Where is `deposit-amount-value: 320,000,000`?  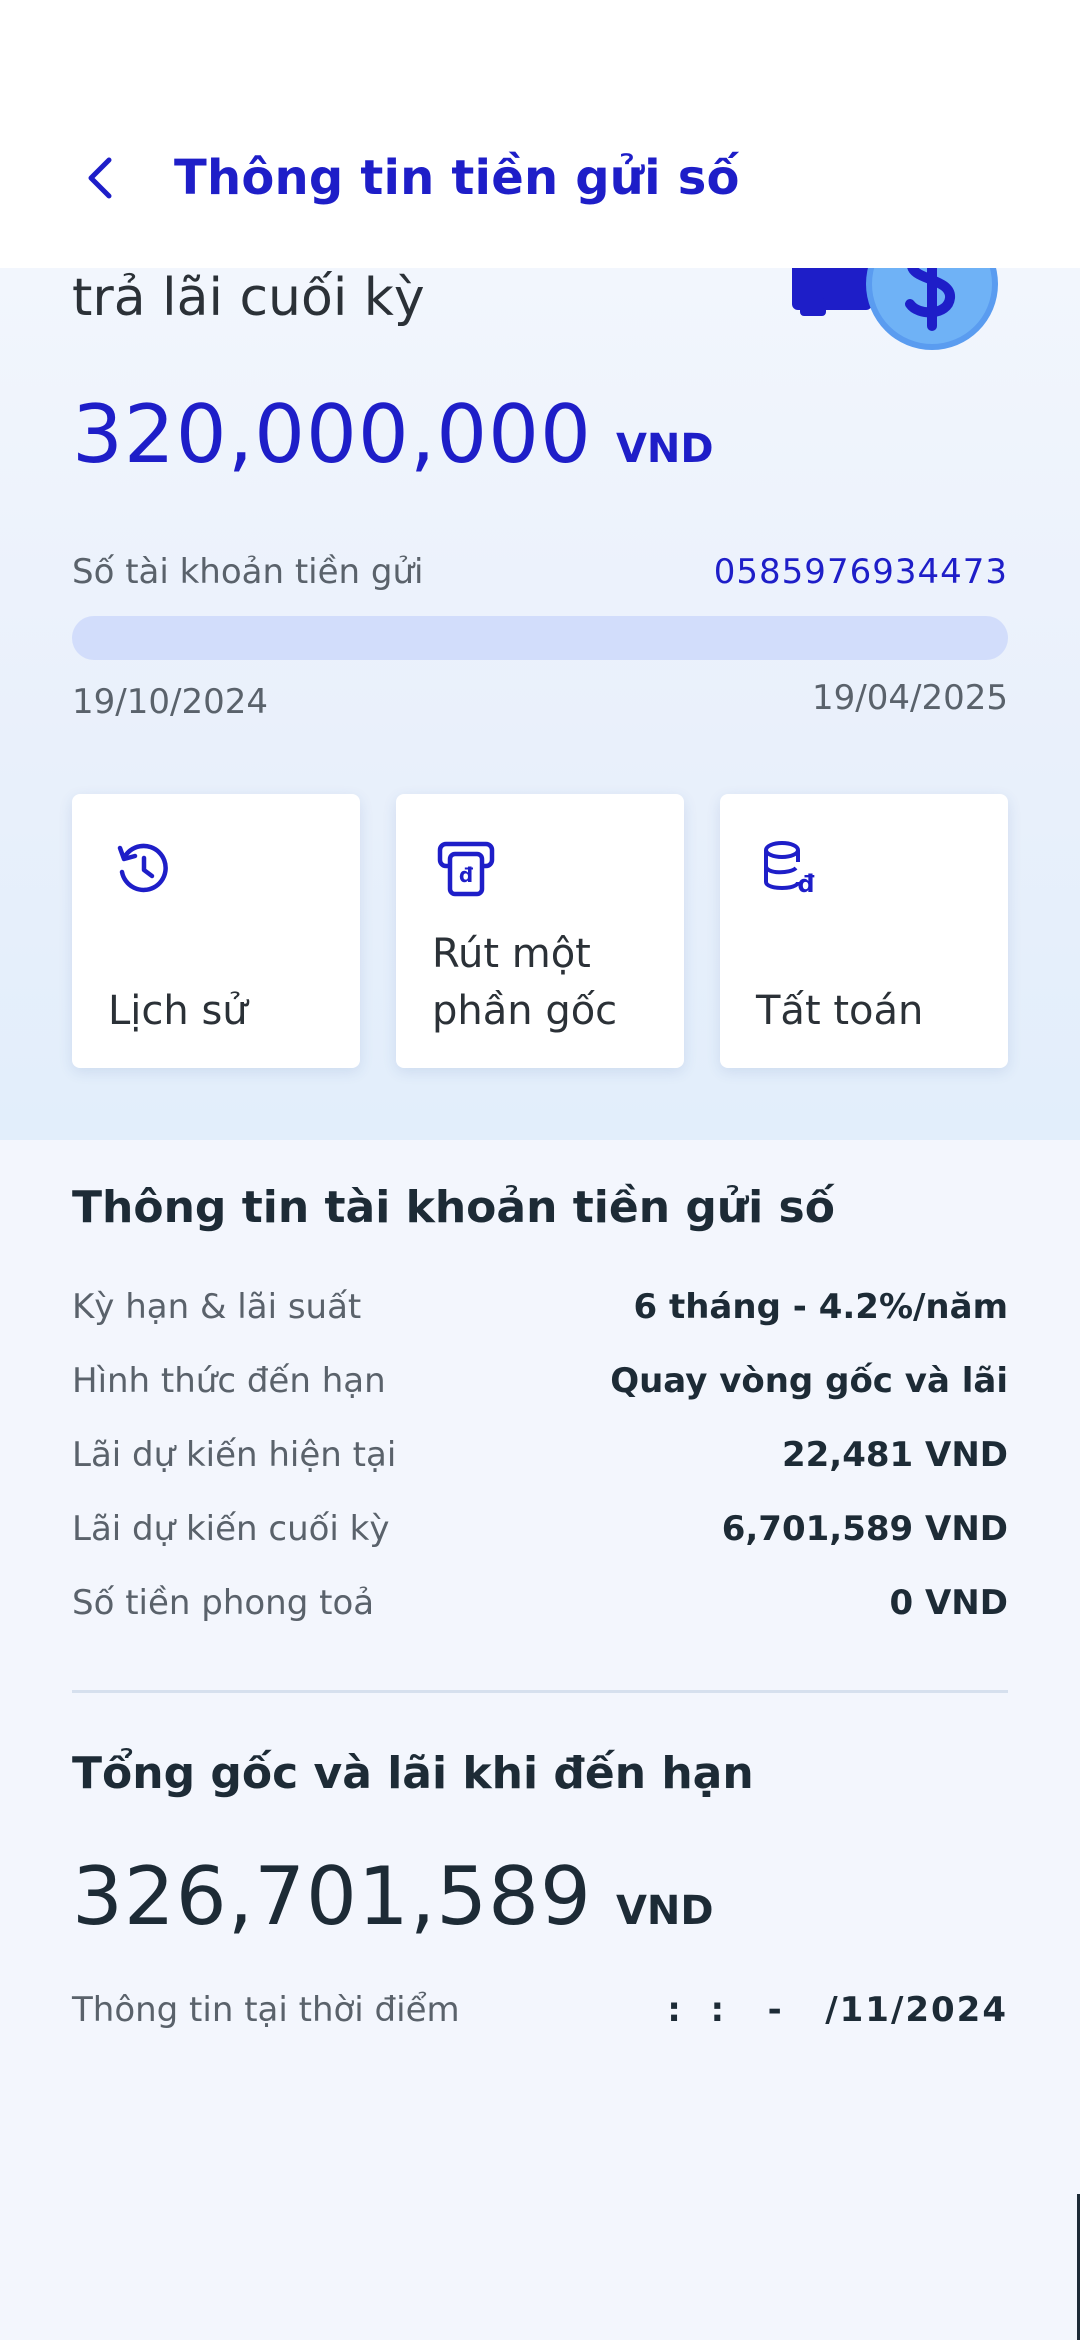 deposit-amount-value: 320,000,000 is located at coordinates (332, 434).